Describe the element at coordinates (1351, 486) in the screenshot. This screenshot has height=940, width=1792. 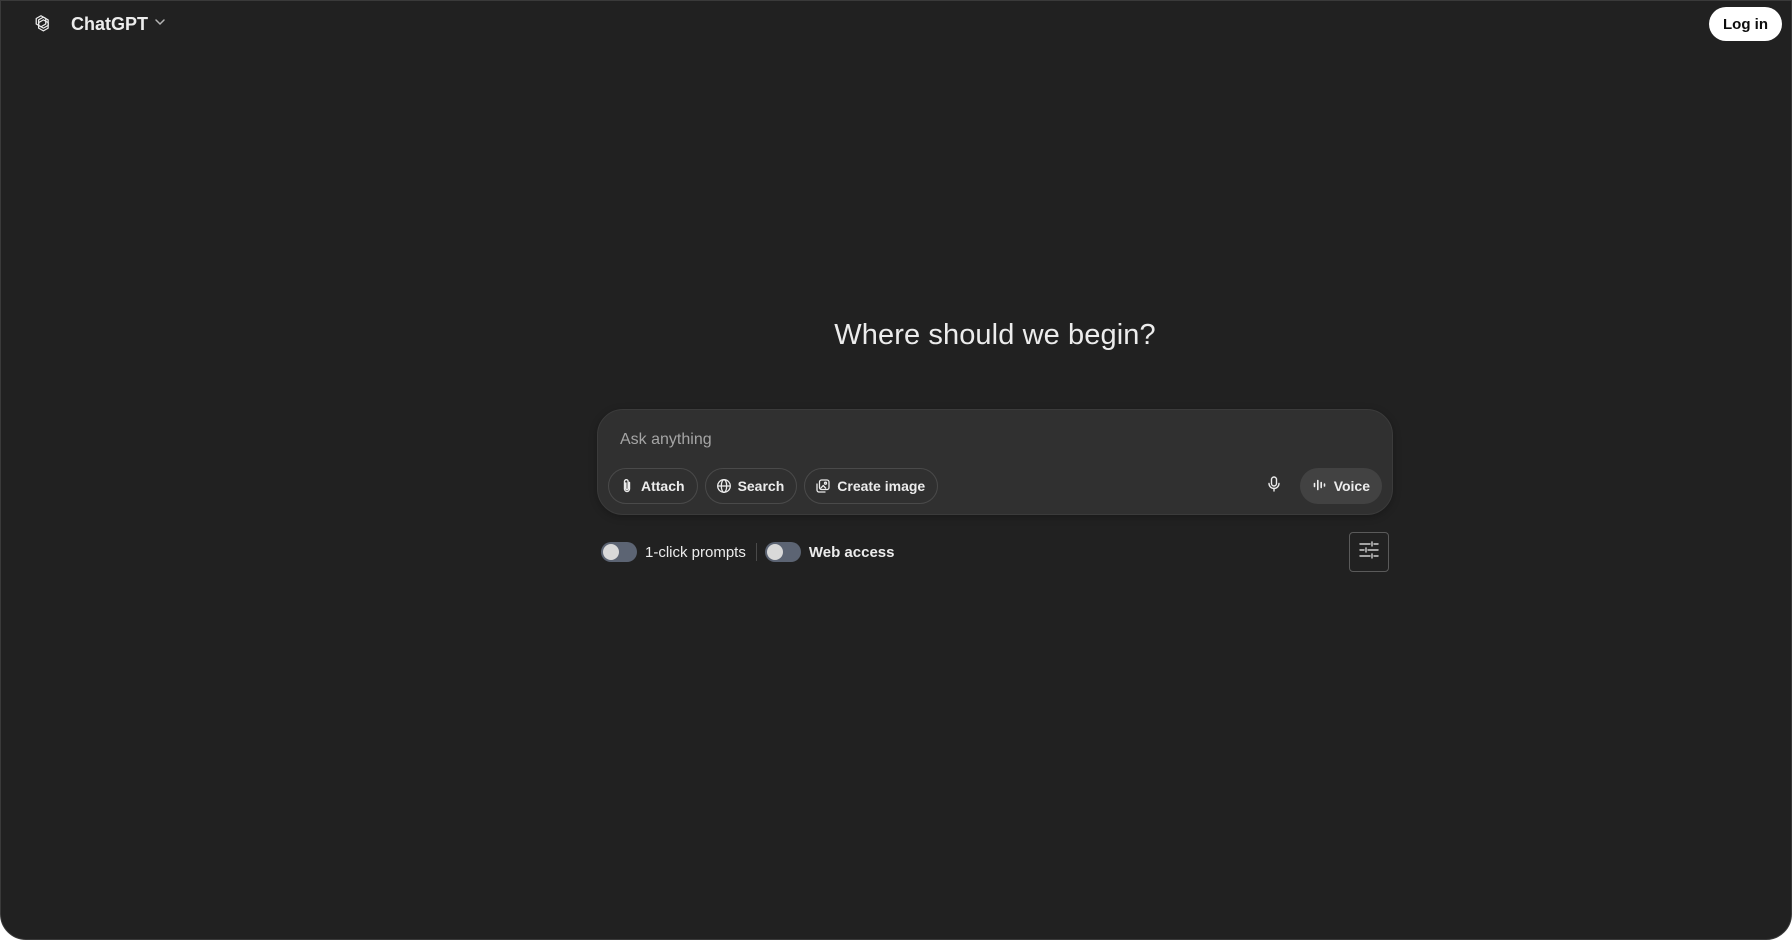
I see `voice-label: Voice` at that location.